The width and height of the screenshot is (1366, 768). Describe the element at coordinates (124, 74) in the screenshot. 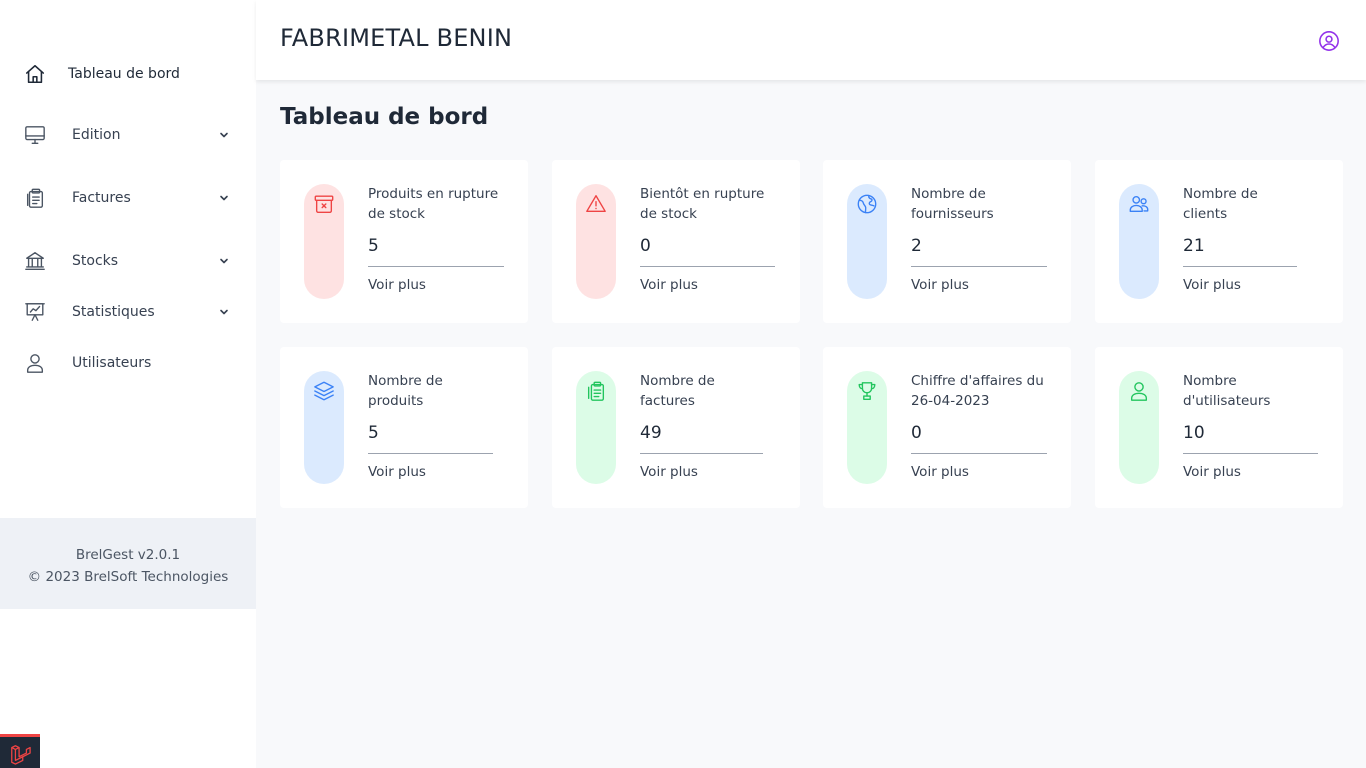

I see `sidebar-item-label: Tableau de bord` at that location.